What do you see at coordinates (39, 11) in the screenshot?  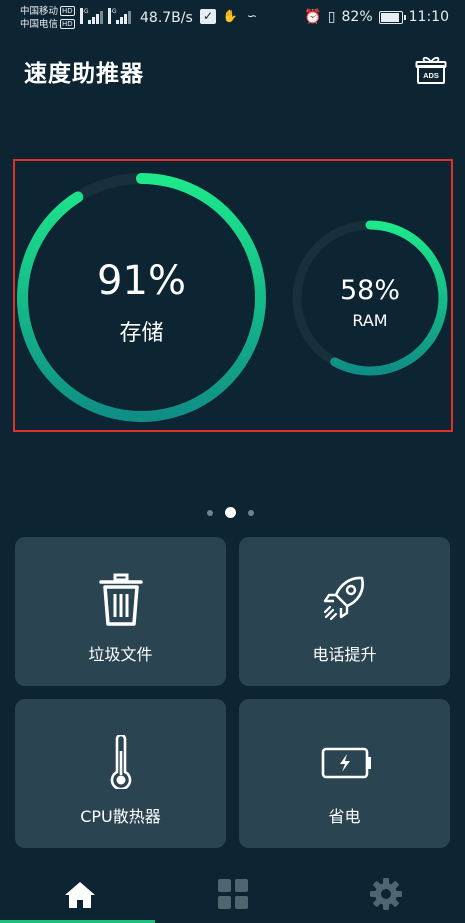 I see `carrier-1: 中国移动` at bounding box center [39, 11].